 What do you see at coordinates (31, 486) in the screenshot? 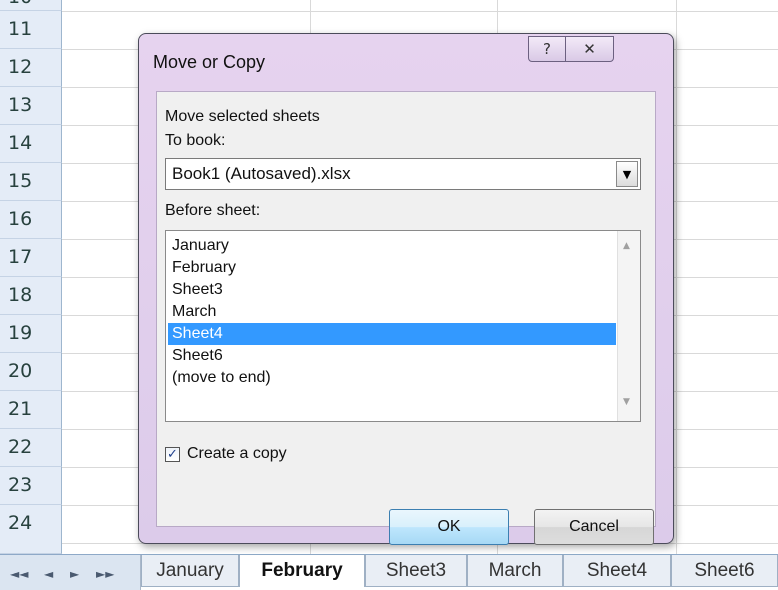
I see `row-header: 23` at bounding box center [31, 486].